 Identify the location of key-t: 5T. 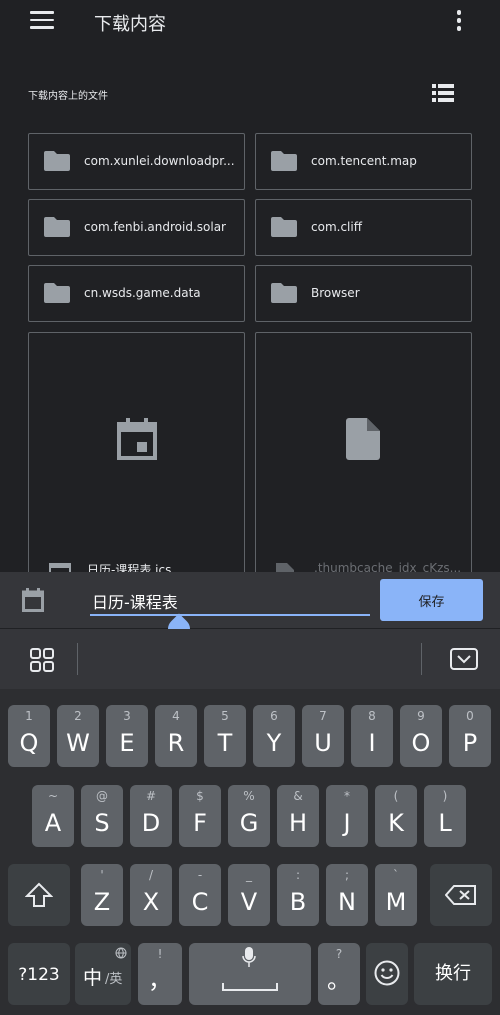
(225, 736).